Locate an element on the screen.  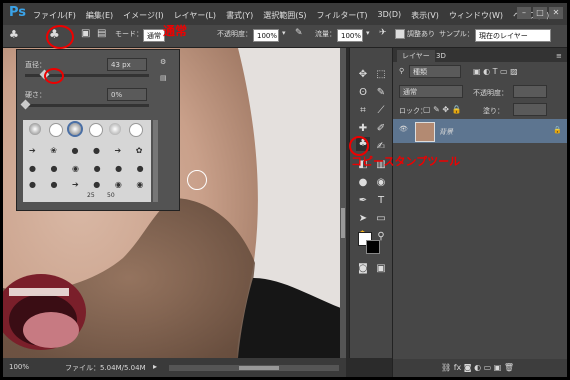
layer-name: 背景 is located at coordinates (446, 132).